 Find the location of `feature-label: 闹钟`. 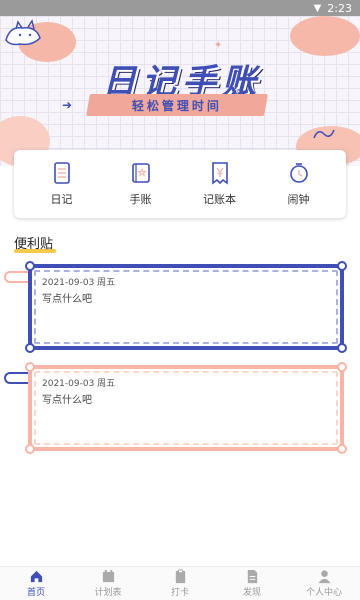

feature-label: 闹钟 is located at coordinates (298, 199).